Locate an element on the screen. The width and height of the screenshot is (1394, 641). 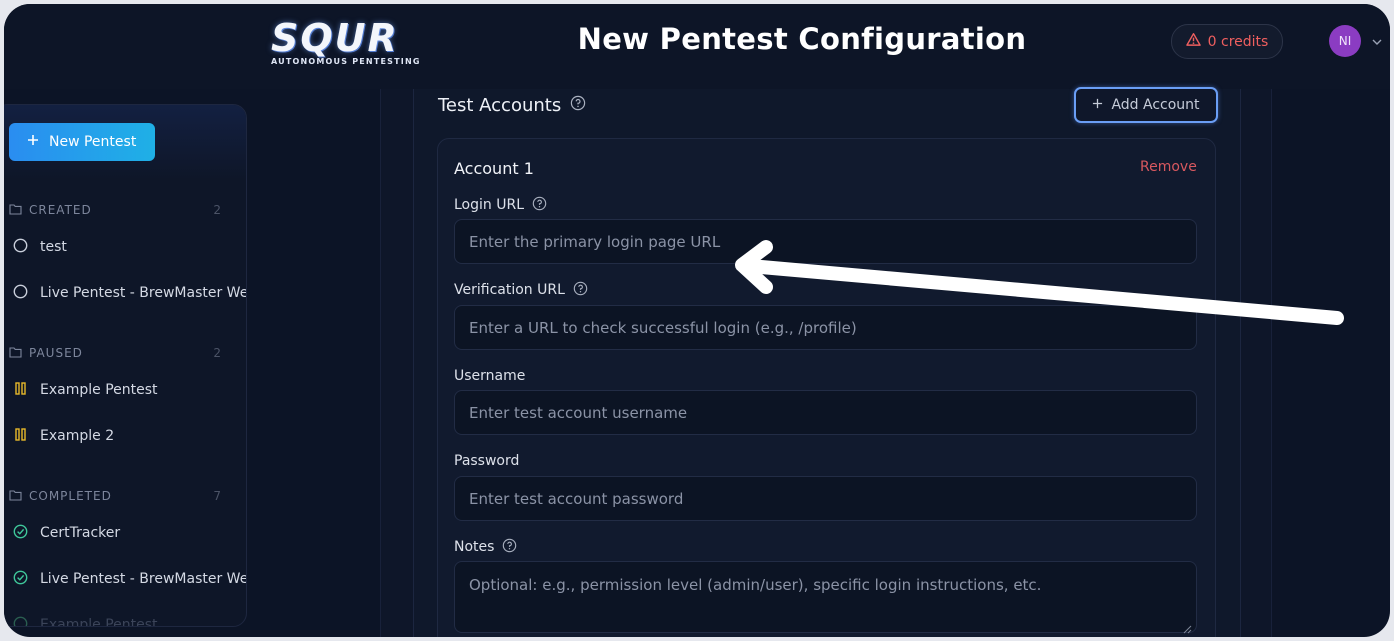
login-url-field is located at coordinates (825, 241).